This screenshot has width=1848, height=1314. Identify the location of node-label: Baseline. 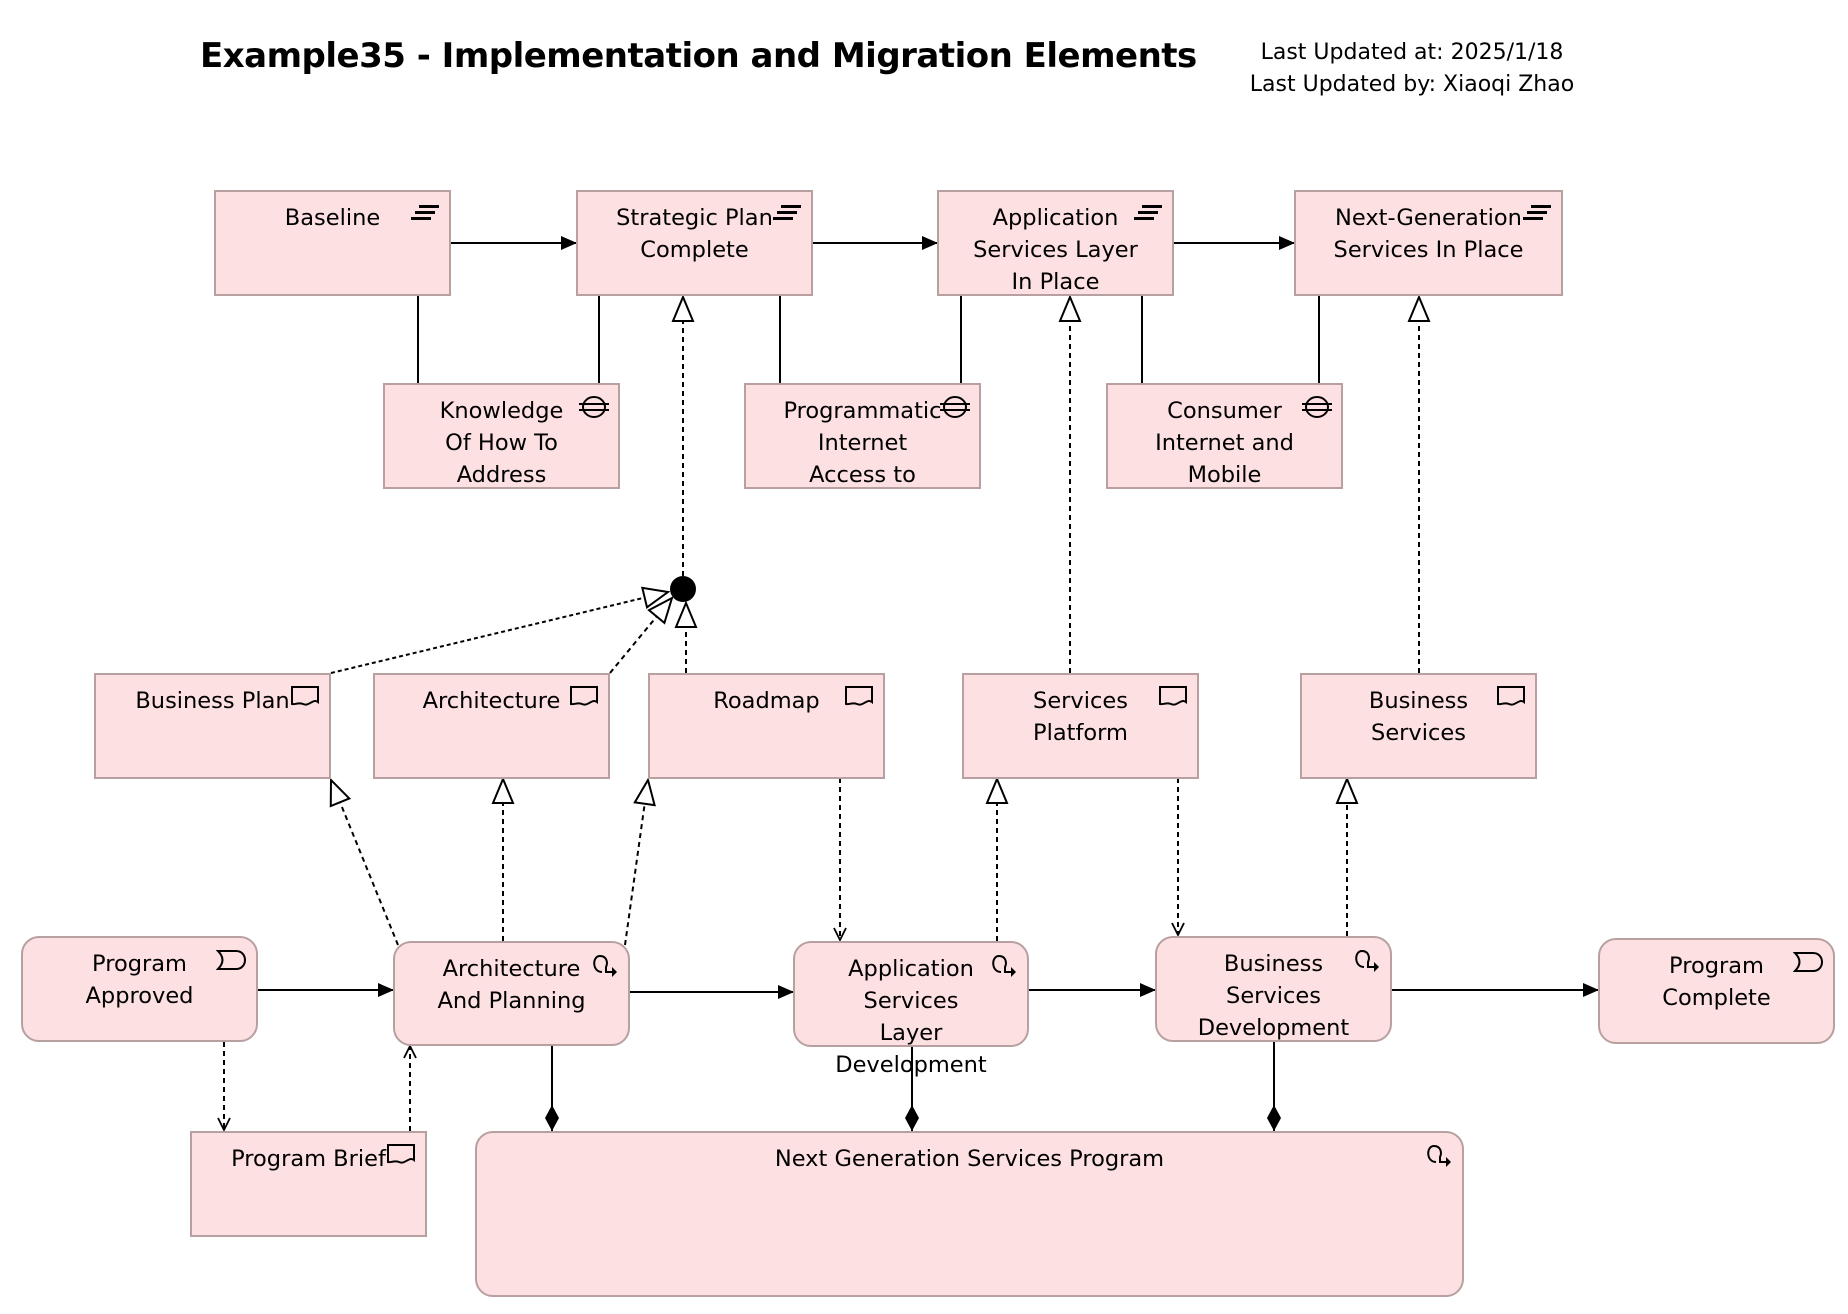
(332, 218).